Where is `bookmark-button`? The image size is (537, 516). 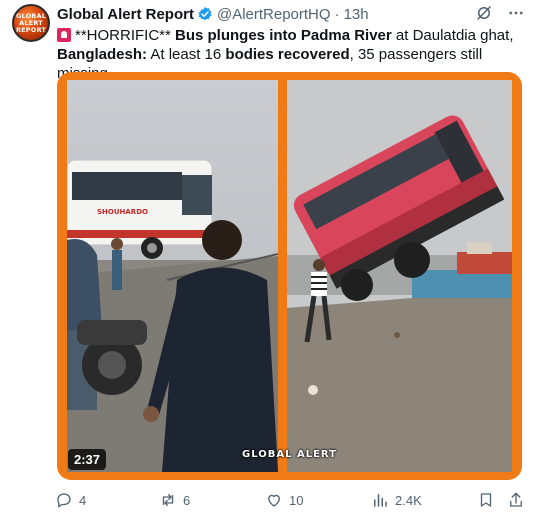
bookmark-button is located at coordinates (486, 500).